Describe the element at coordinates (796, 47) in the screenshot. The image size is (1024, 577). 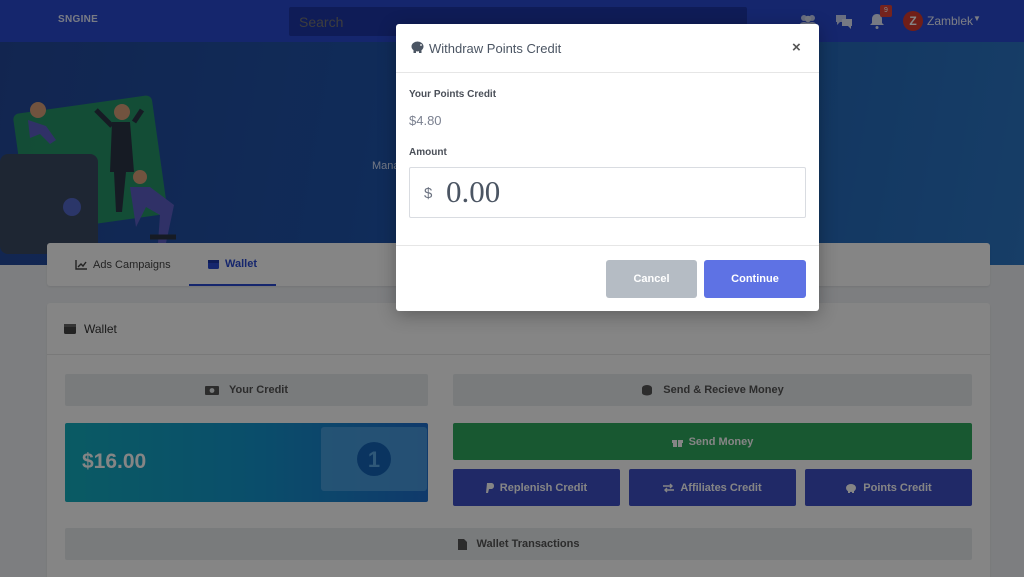
I see `close-icon: ×` at that location.